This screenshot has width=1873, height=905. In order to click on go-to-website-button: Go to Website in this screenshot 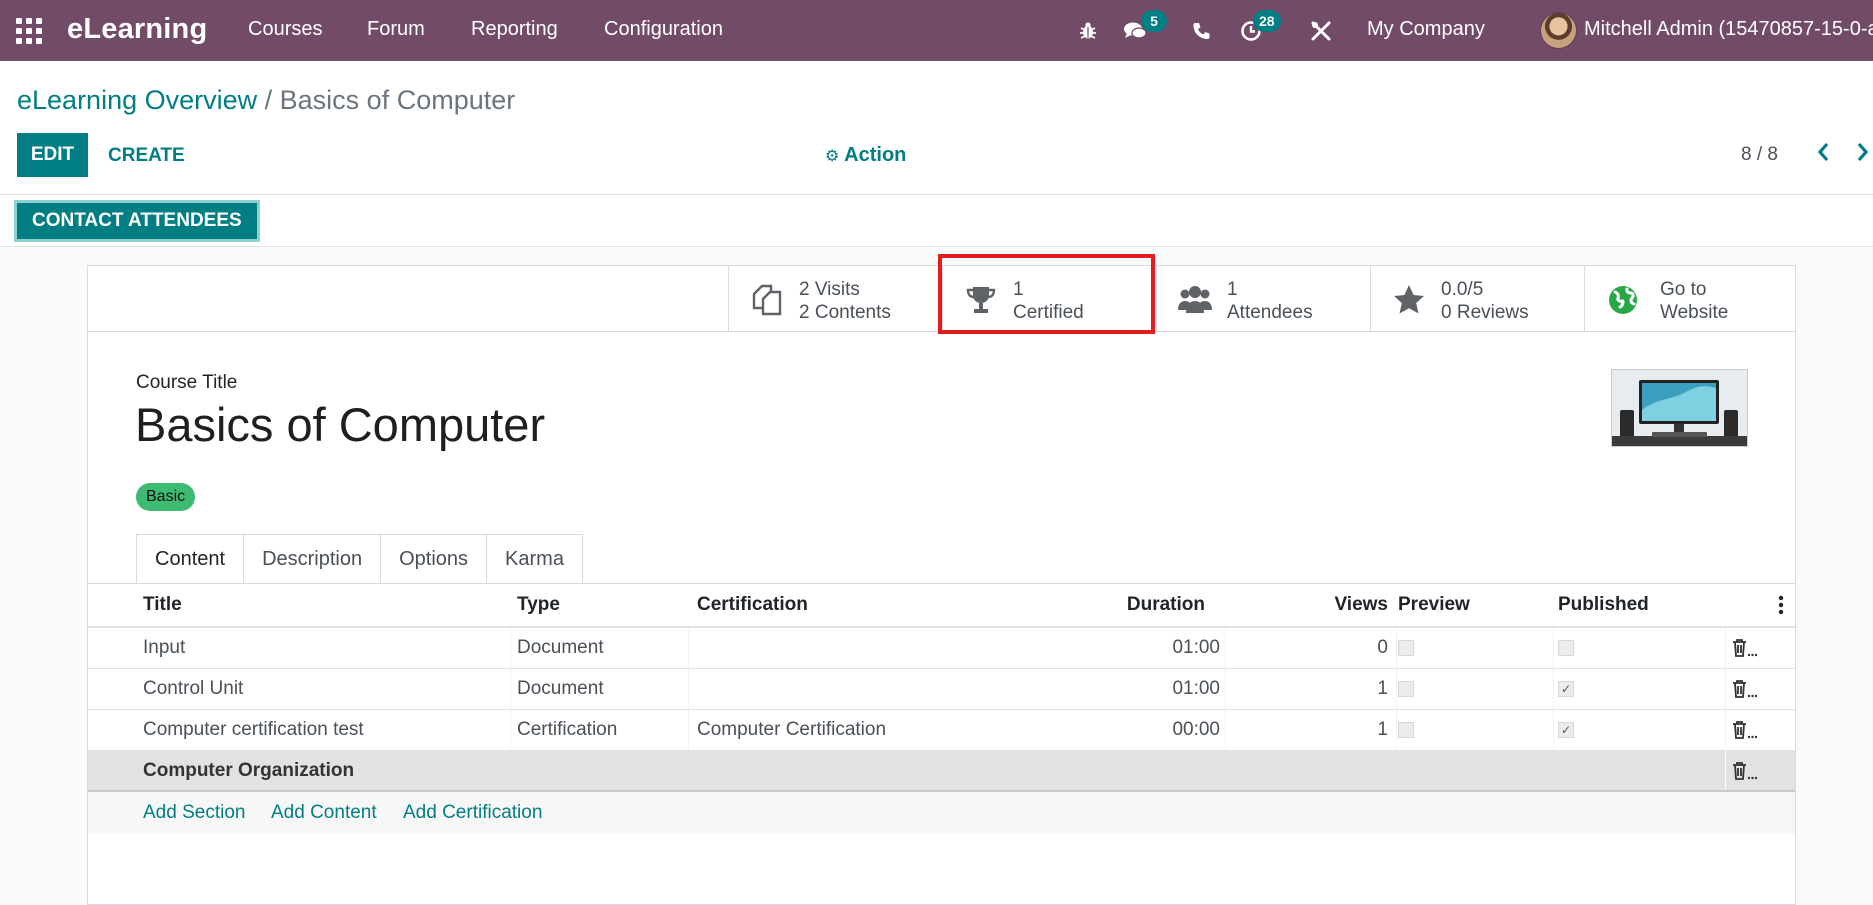, I will do `click(1690, 299)`.